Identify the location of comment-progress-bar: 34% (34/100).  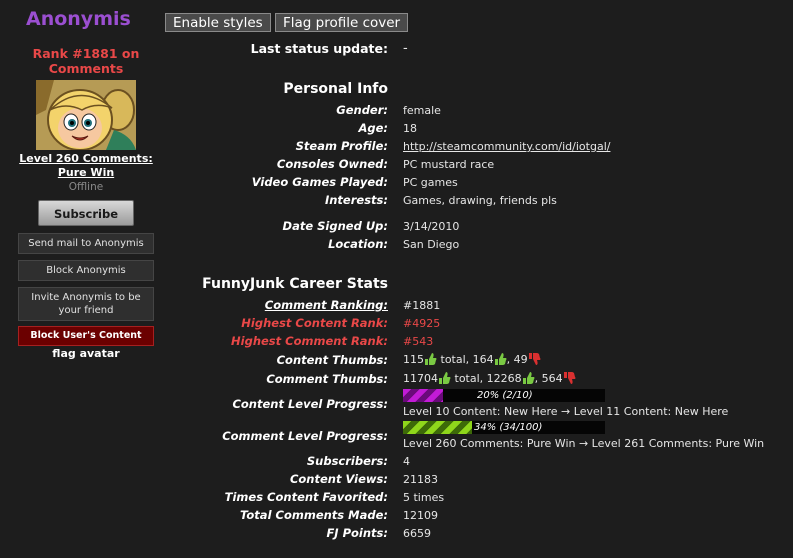
(504, 427).